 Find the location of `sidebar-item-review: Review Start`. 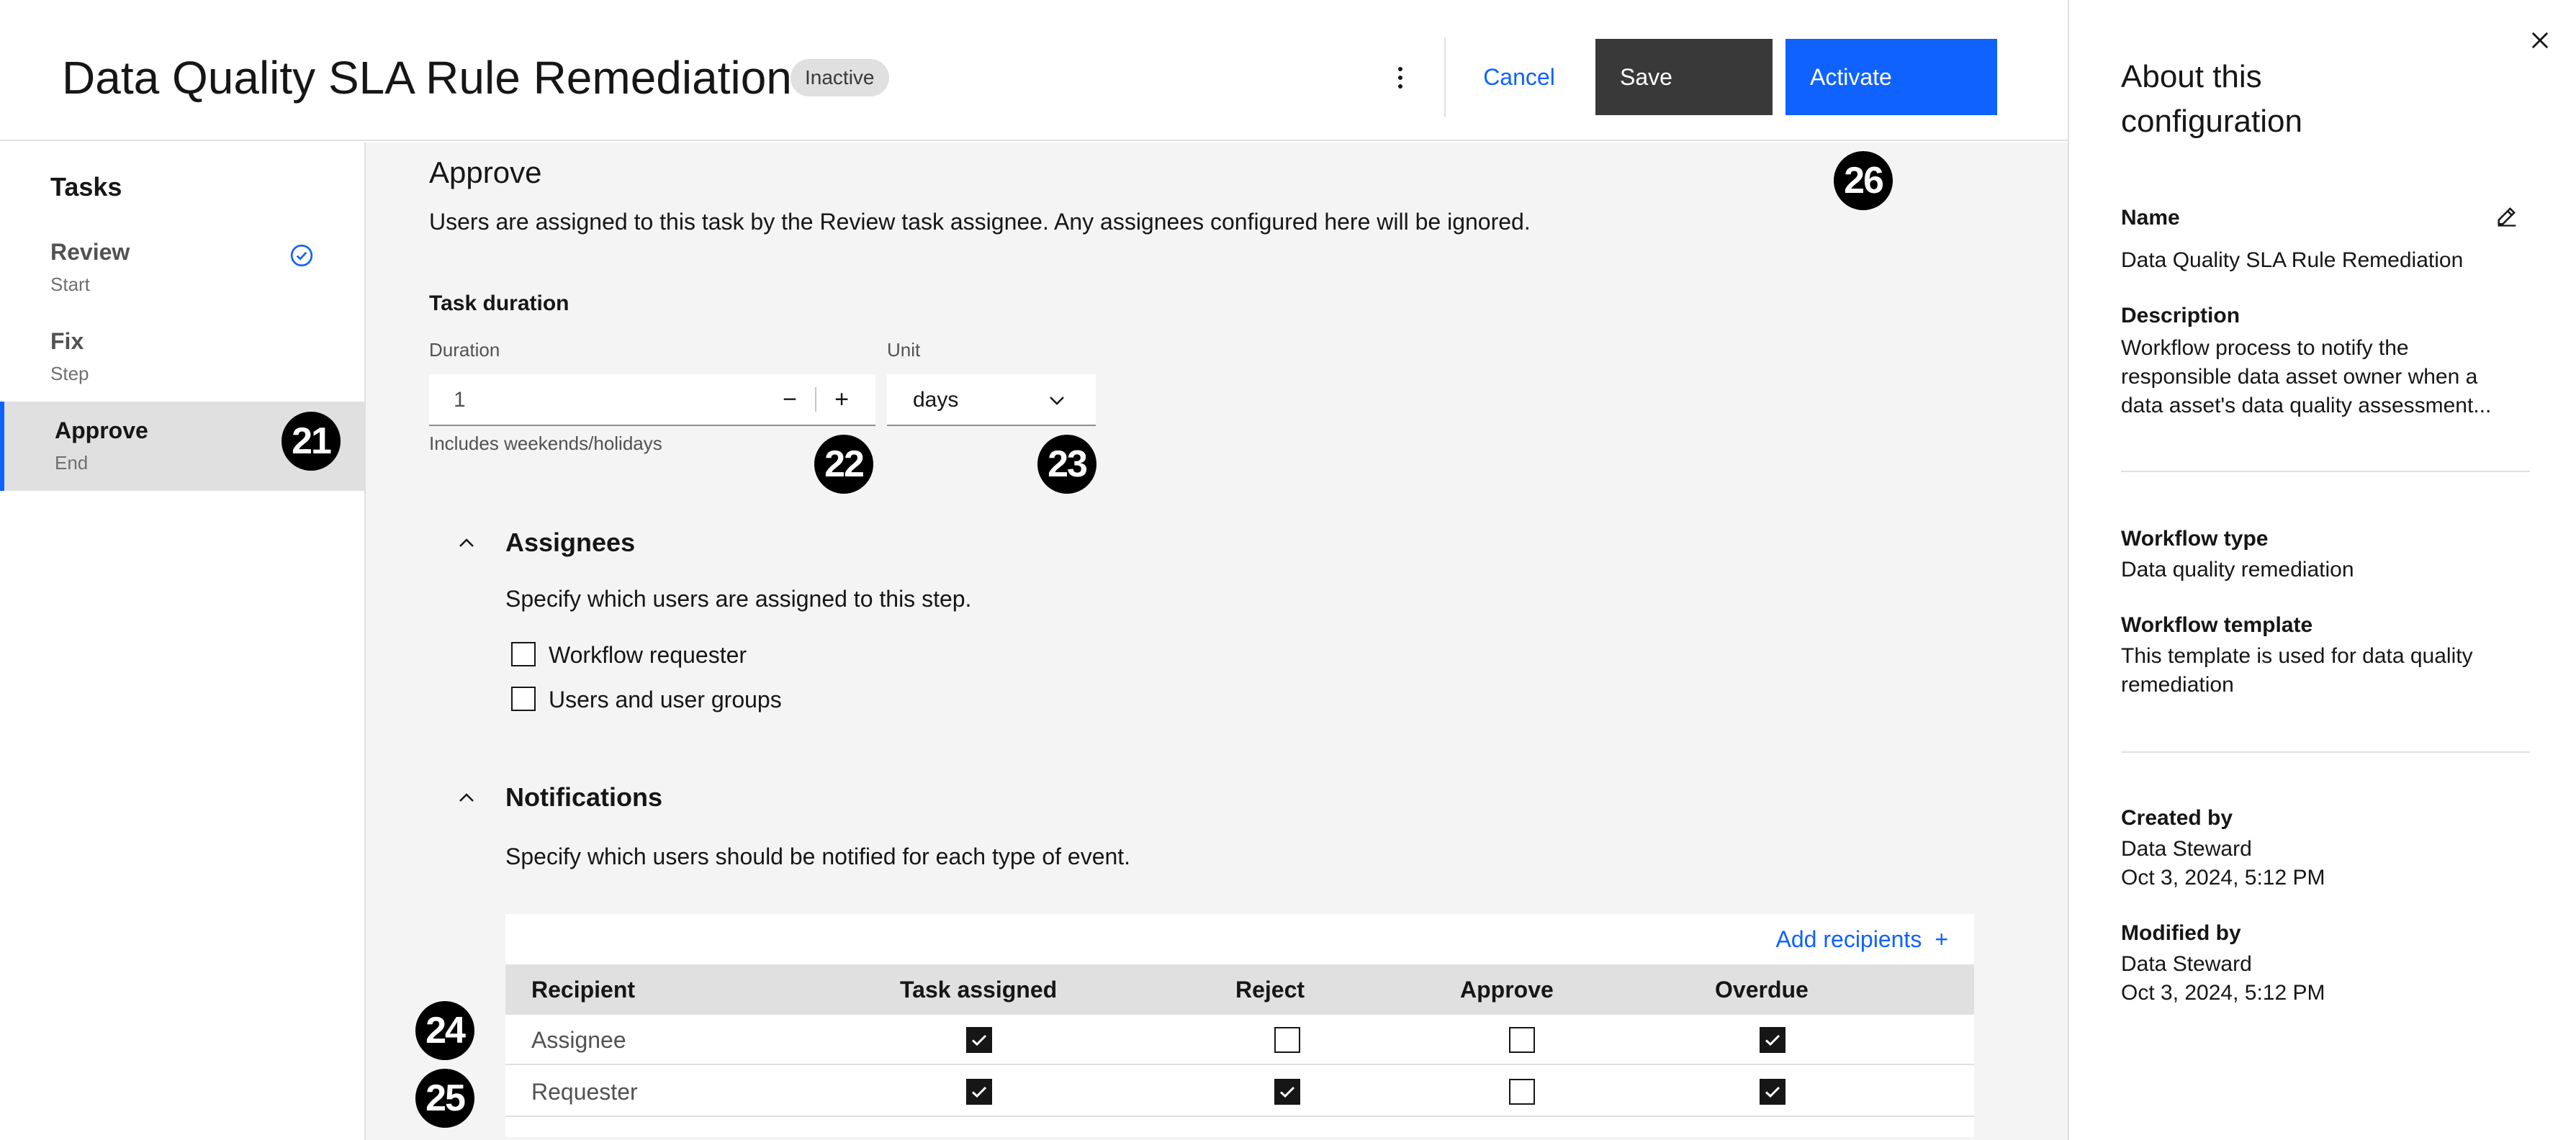

sidebar-item-review: Review Start is located at coordinates (182, 268).